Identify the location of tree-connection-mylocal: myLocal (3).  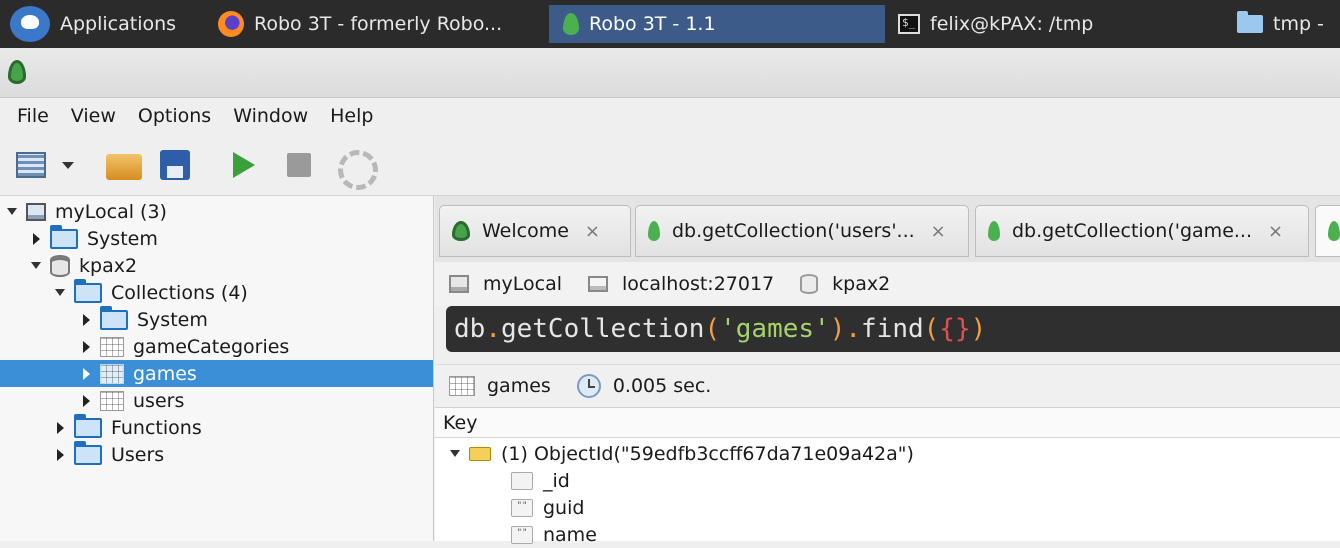
(216, 211).